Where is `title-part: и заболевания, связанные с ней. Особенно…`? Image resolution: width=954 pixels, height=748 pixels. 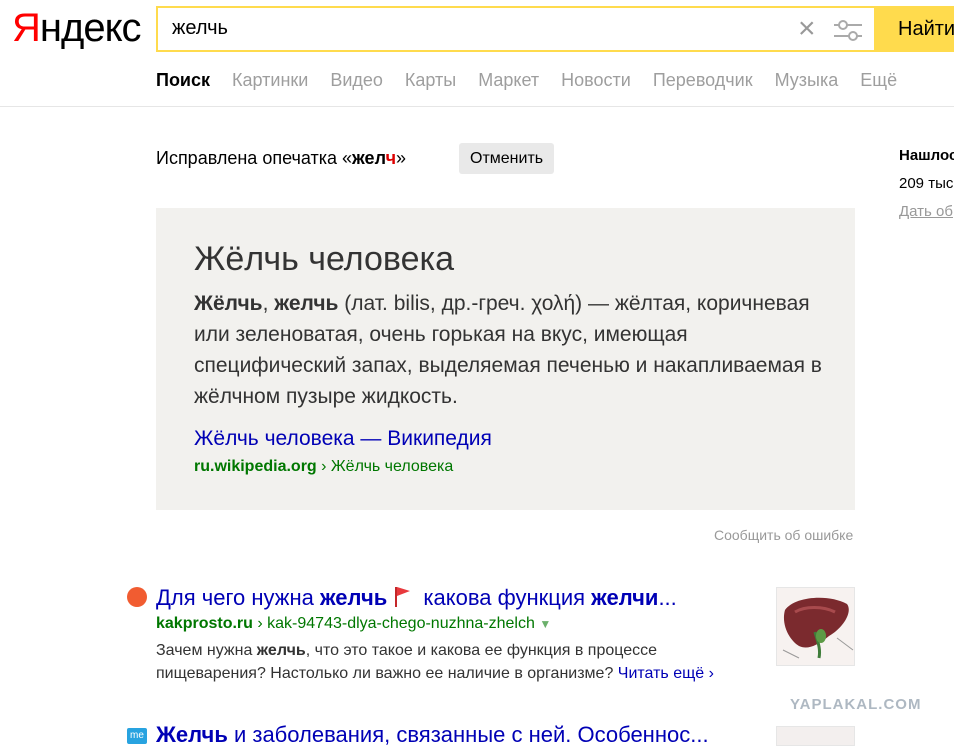
title-part: и заболевания, связанные с ней. Особенно… is located at coordinates (468, 734).